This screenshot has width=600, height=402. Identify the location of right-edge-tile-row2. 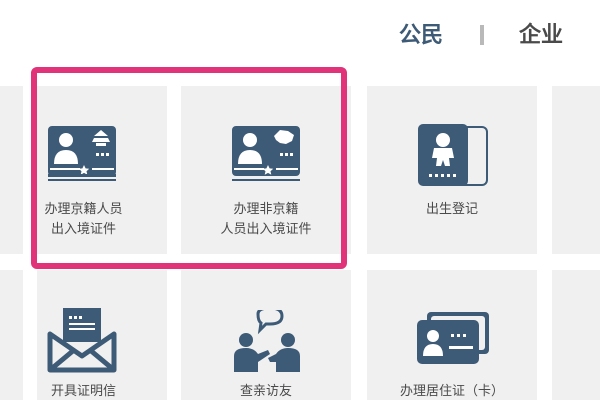
(576, 335).